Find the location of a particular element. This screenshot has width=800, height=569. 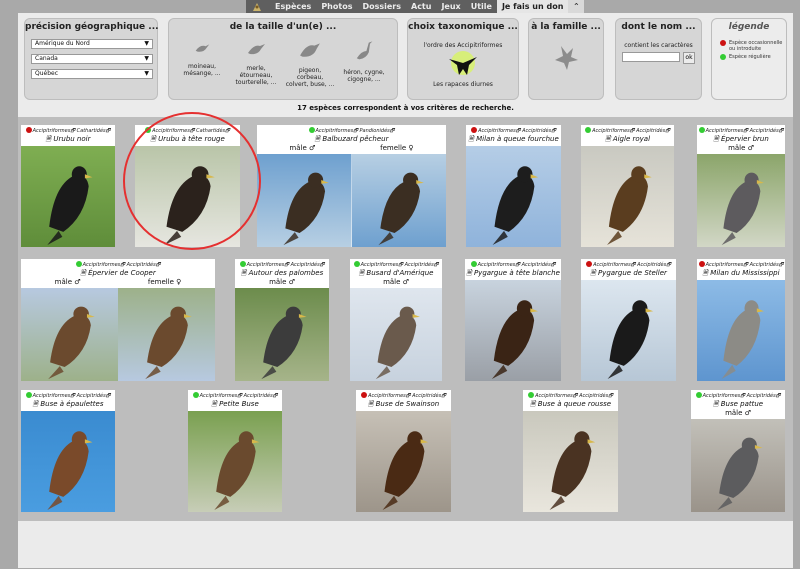

species-name-line: 🗎 Buse de Swainson is located at coordinates (403, 404).